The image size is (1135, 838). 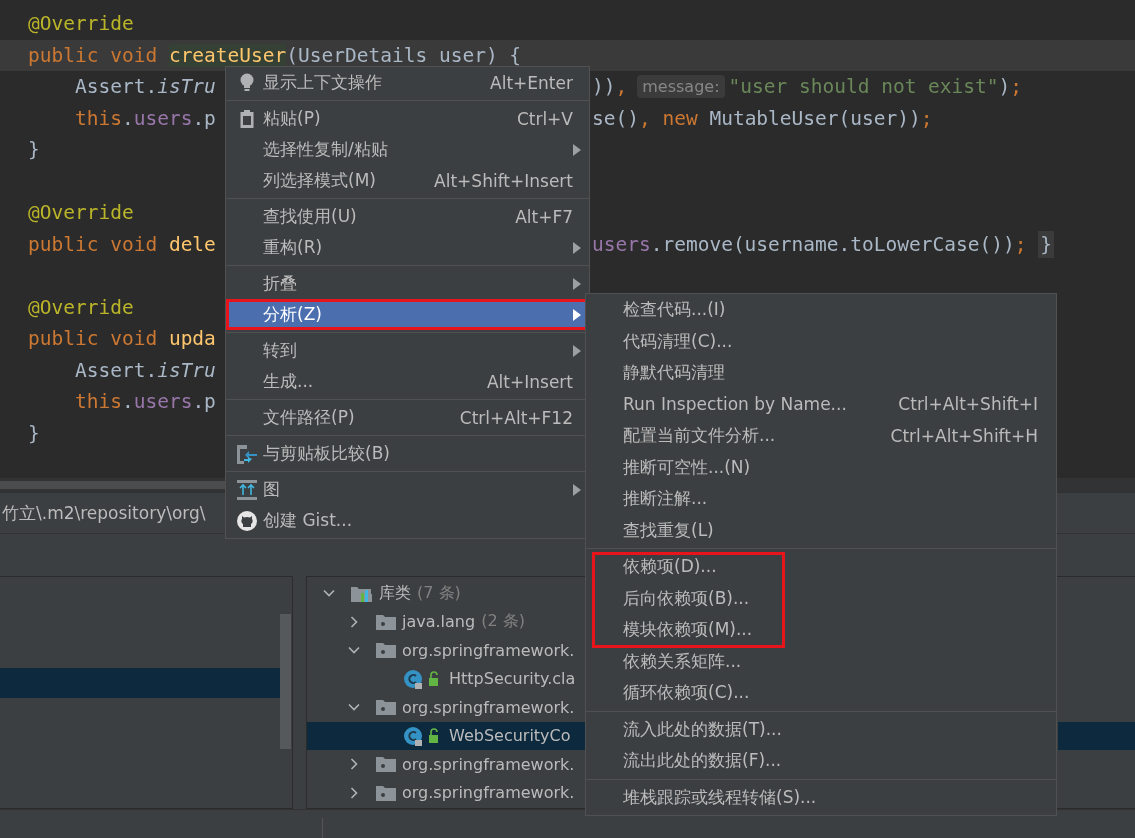 What do you see at coordinates (122, 339) in the screenshot?
I see `code-text: public void upda` at bounding box center [122, 339].